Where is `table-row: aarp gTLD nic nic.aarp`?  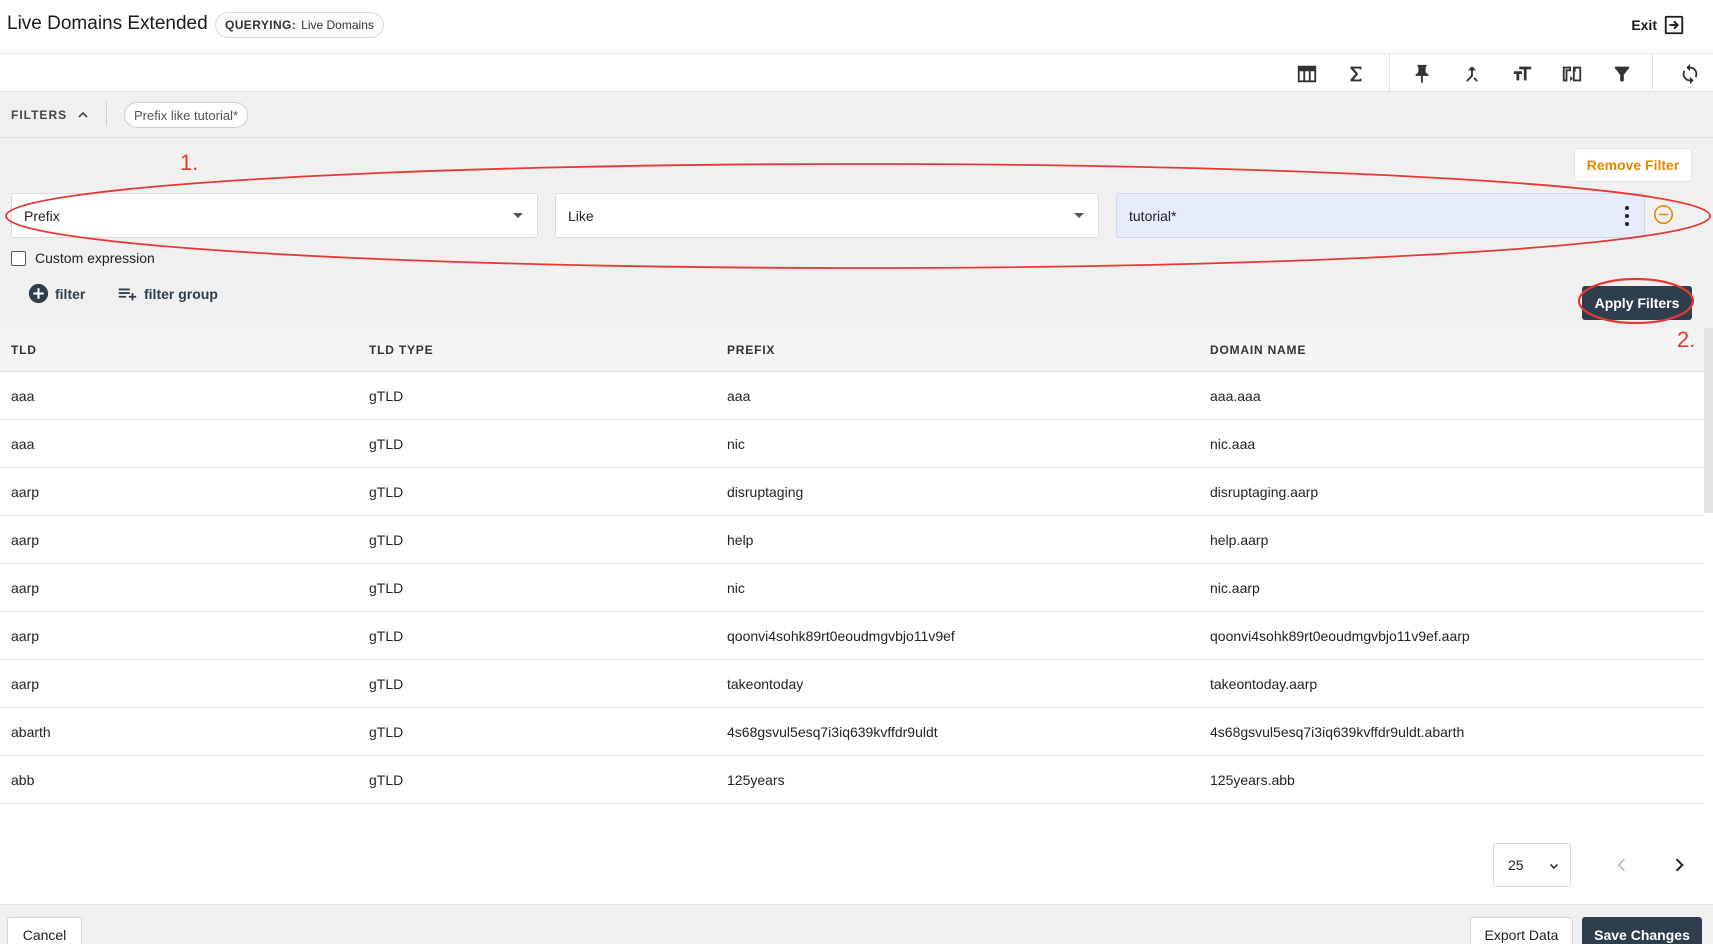
table-row: aarp gTLD nic nic.aarp is located at coordinates (852, 588).